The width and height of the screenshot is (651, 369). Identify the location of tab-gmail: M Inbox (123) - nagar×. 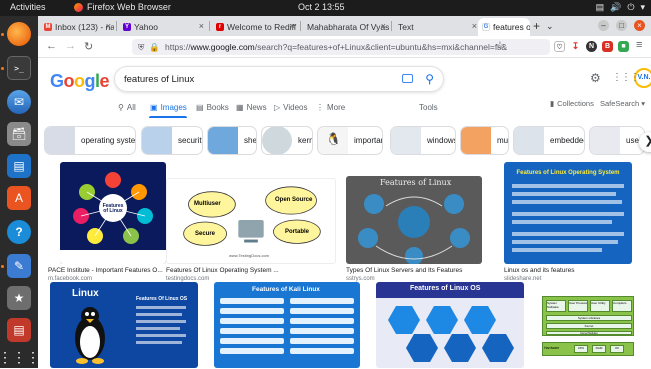
(77, 27).